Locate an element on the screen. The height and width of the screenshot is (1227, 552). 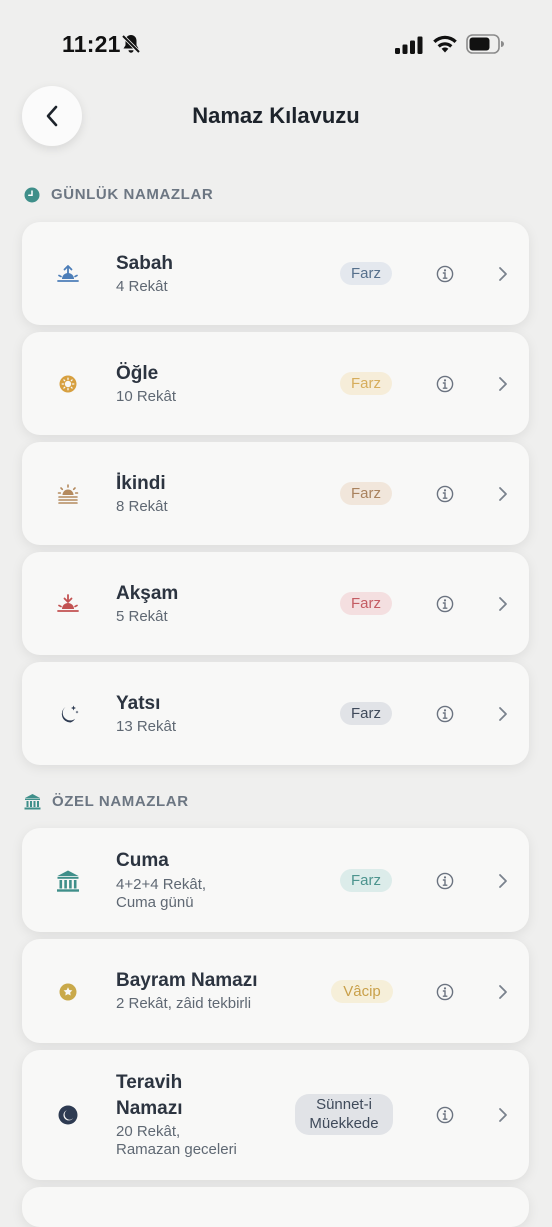
cellular-signal-icon is located at coordinates (409, 45).